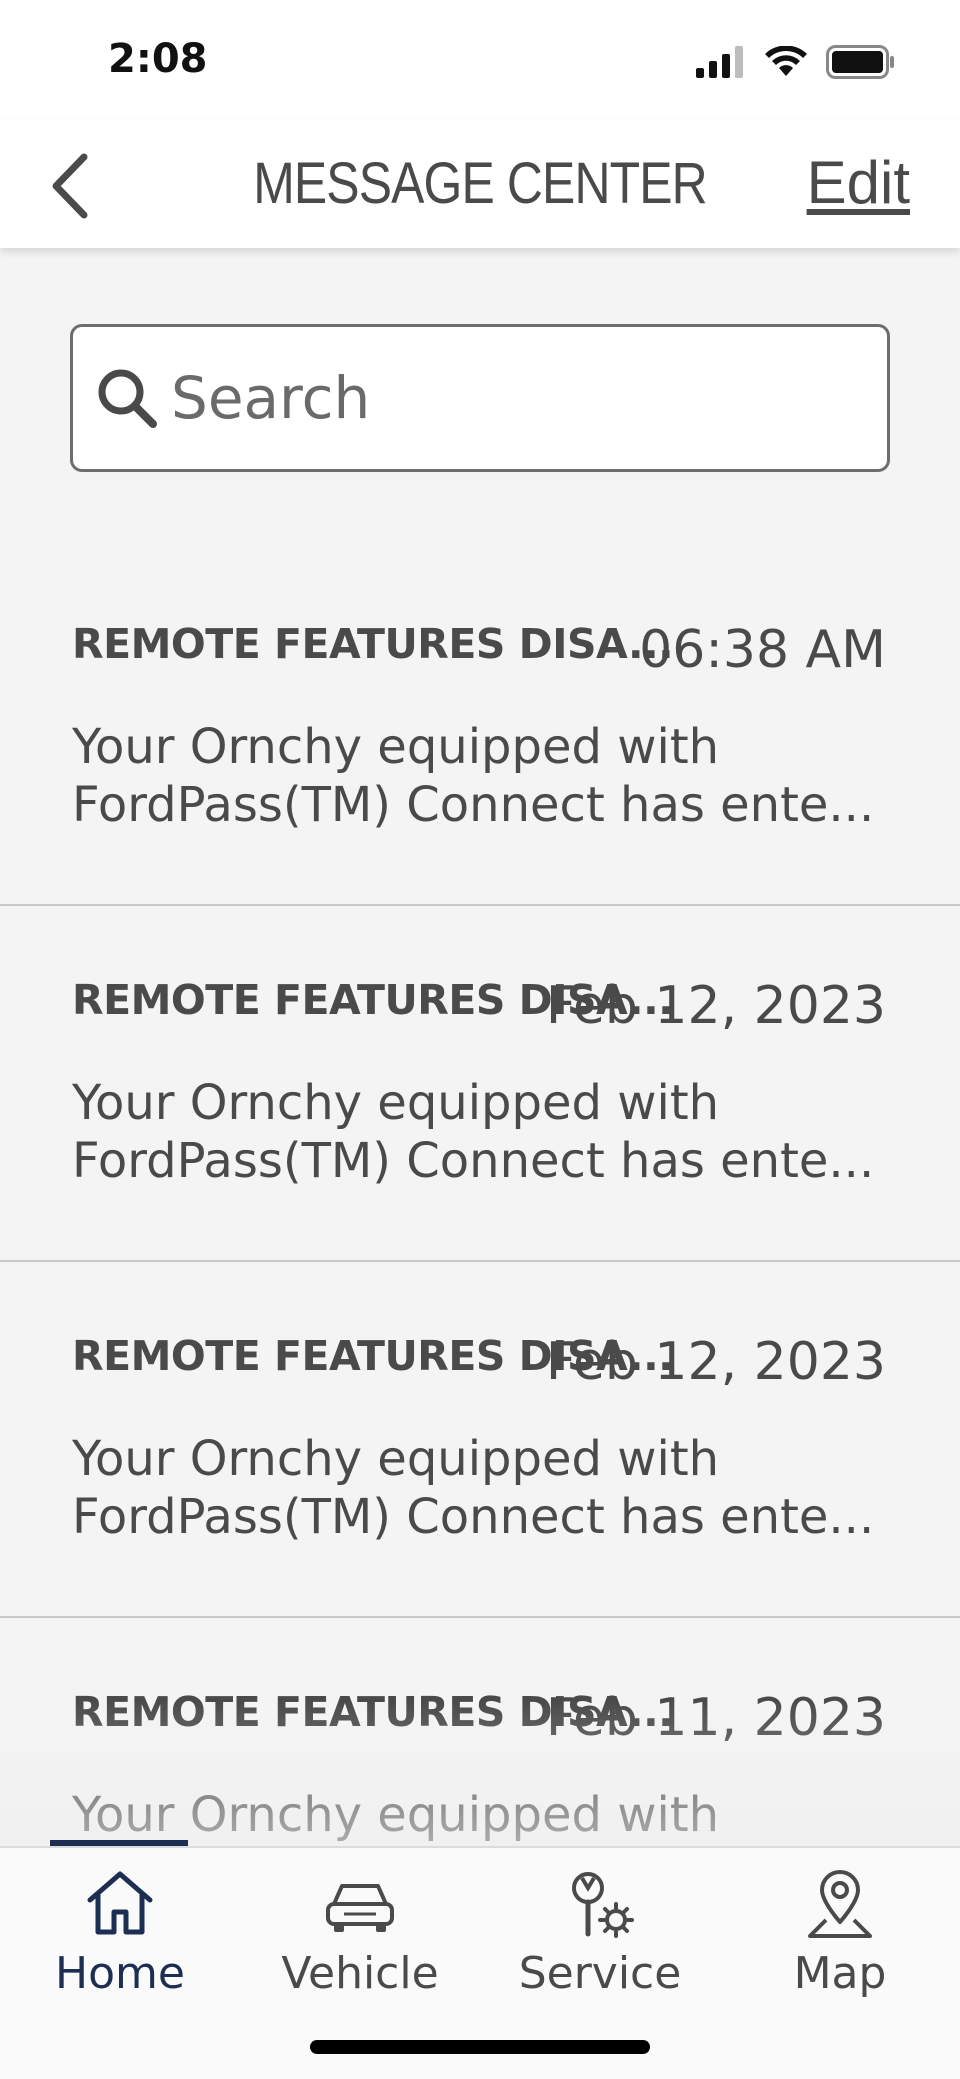 This screenshot has height=2079, width=960. Describe the element at coordinates (158, 59) in the screenshot. I see `status-time: 2:08` at that location.